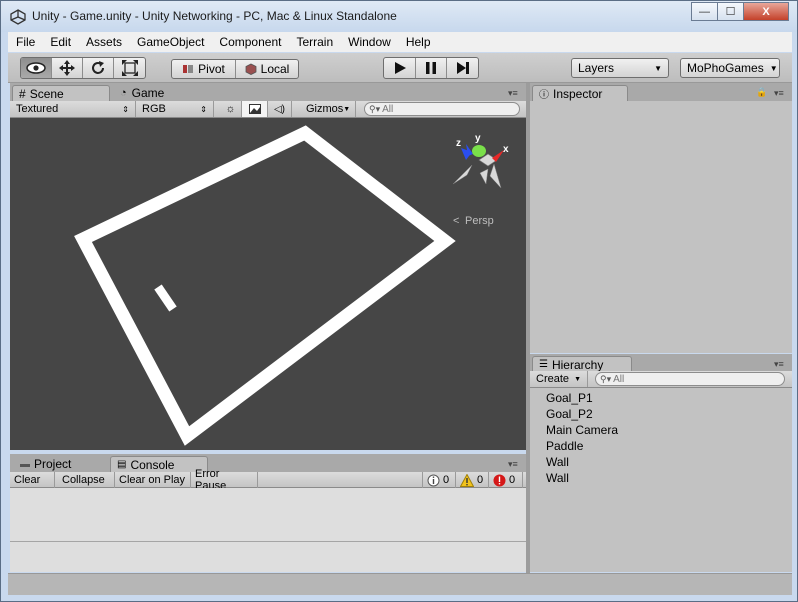  I want to click on warning-filter-toggle: 0, so click(472, 480).